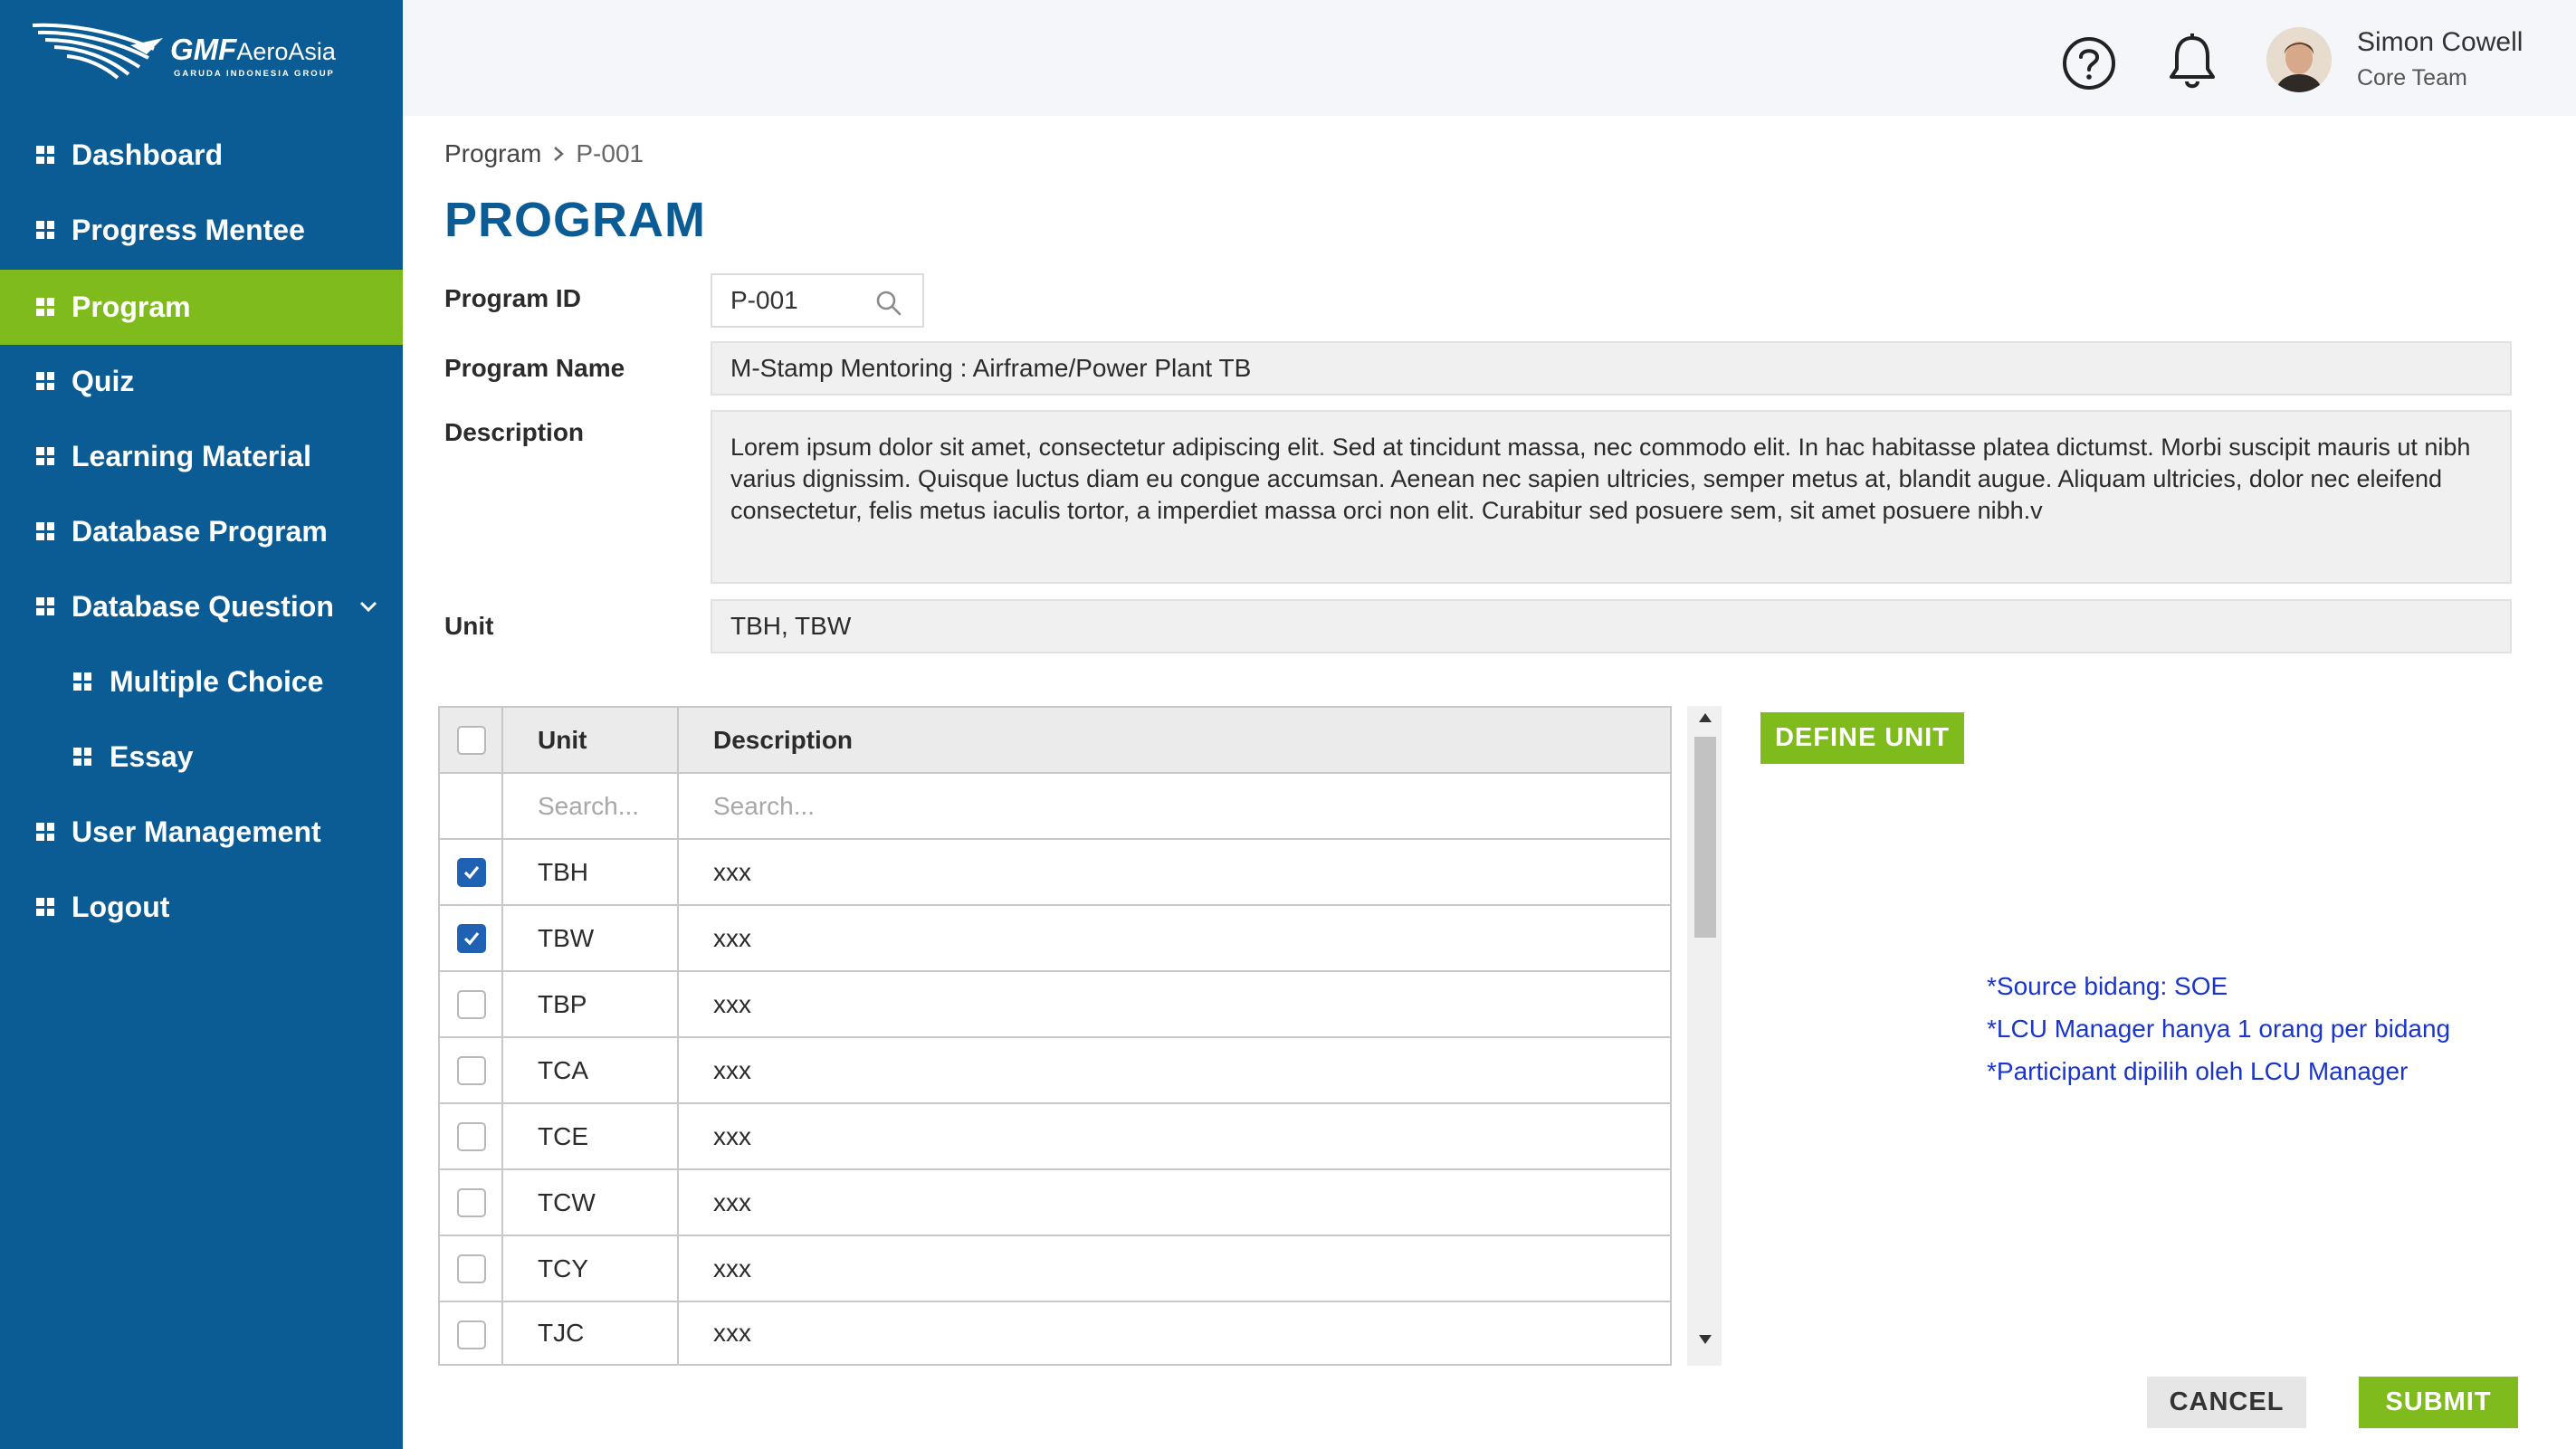 Image resolution: width=2576 pixels, height=1449 pixels. Describe the element at coordinates (201, 606) in the screenshot. I see `sidebar-item-database-question: Database Question` at that location.